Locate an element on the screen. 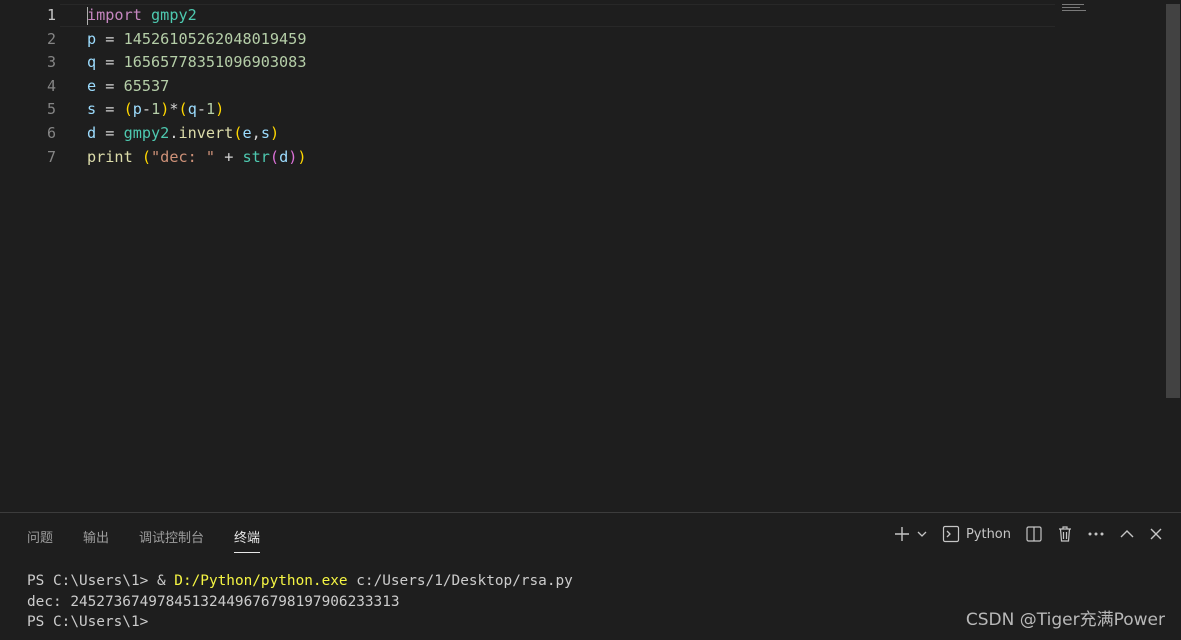 This screenshot has width=1181, height=640. terminal-command: D:/Python/python.exe is located at coordinates (261, 581).